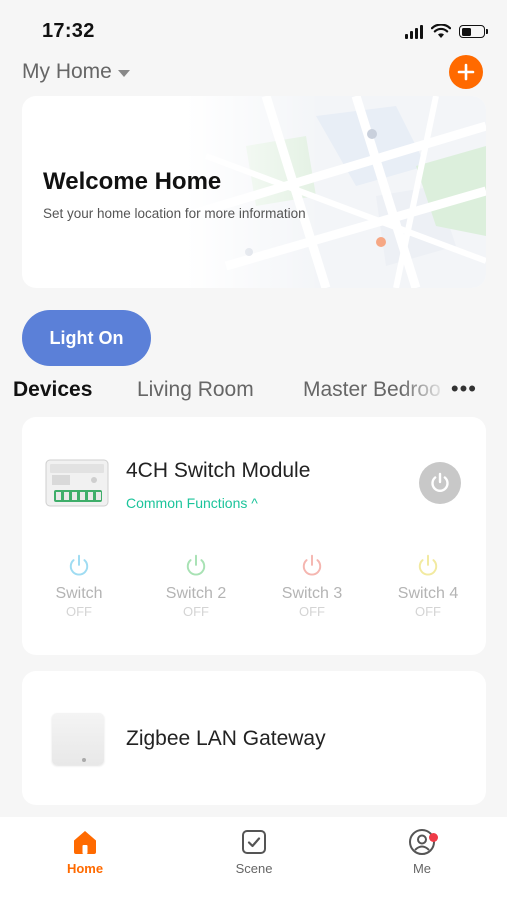 The image size is (507, 900). I want to click on battery-icon, so click(473, 31).